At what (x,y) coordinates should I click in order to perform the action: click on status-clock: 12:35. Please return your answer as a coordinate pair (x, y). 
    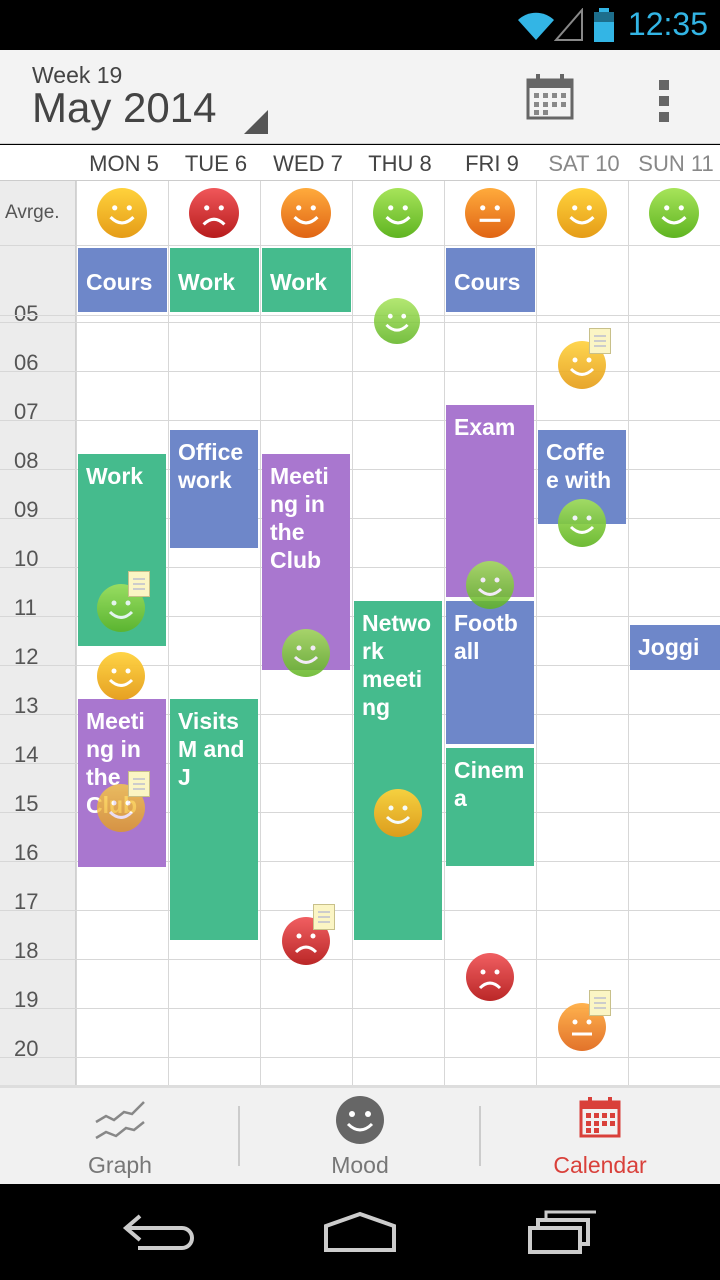
    Looking at the image, I should click on (667, 24).